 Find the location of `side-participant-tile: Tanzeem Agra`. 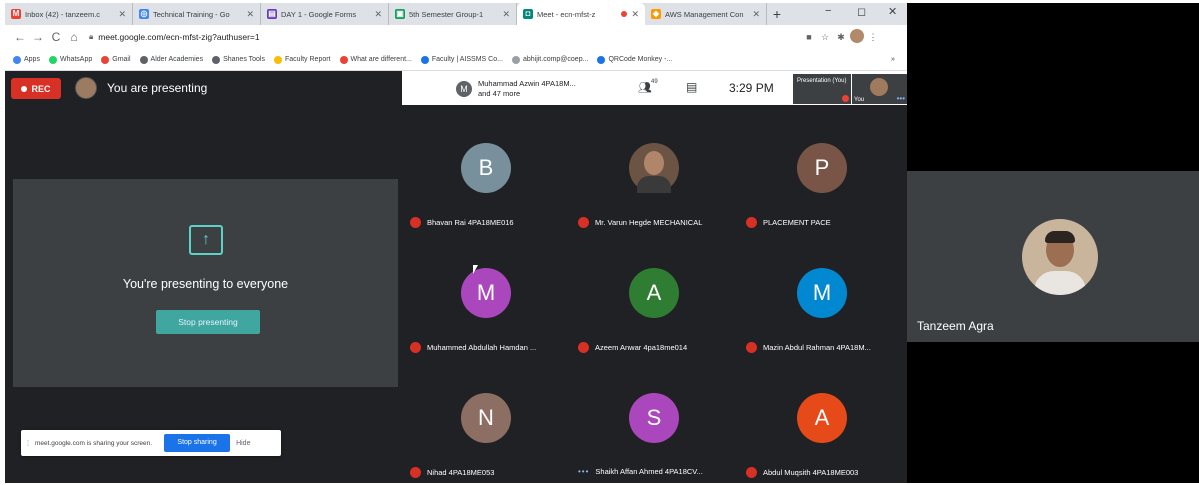

side-participant-tile: Tanzeem Agra is located at coordinates (1053, 256).